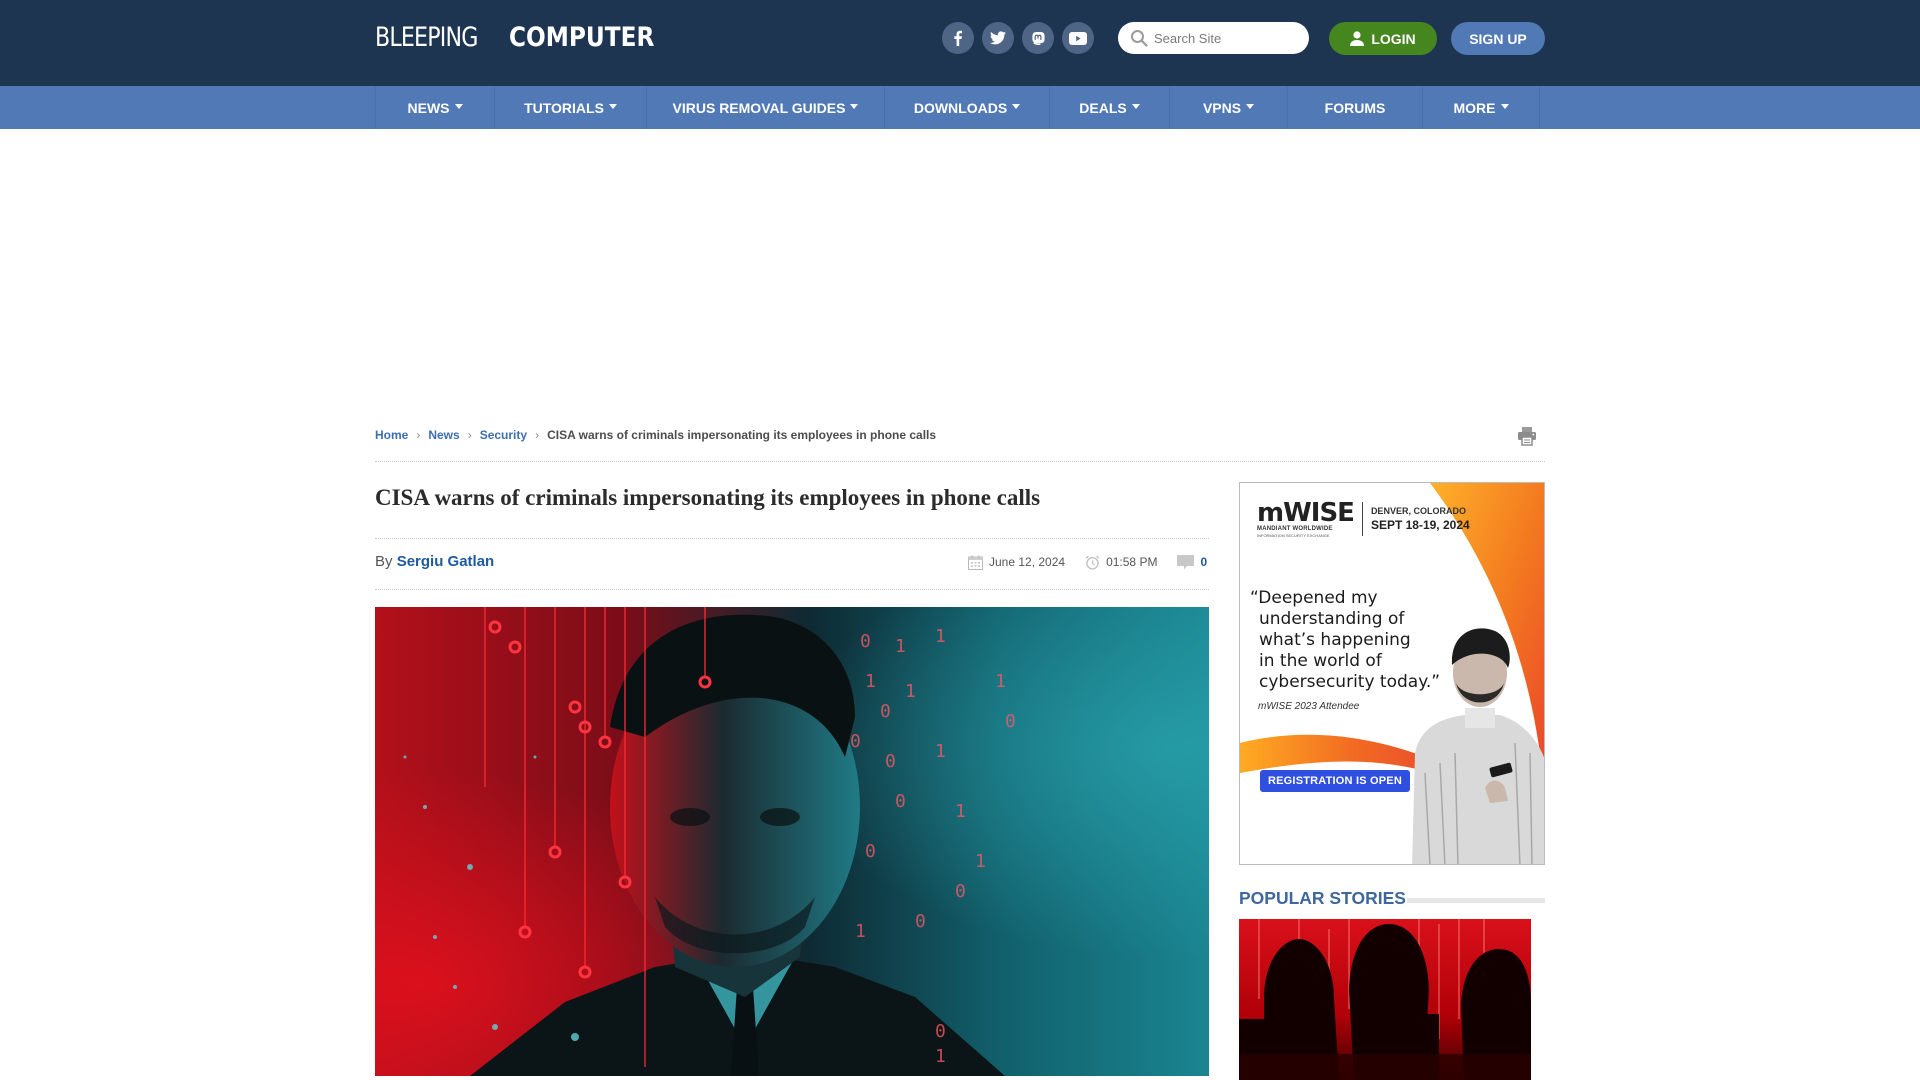 Image resolution: width=1920 pixels, height=1080 pixels. Describe the element at coordinates (1203, 562) in the screenshot. I see `comment-count: 0` at that location.